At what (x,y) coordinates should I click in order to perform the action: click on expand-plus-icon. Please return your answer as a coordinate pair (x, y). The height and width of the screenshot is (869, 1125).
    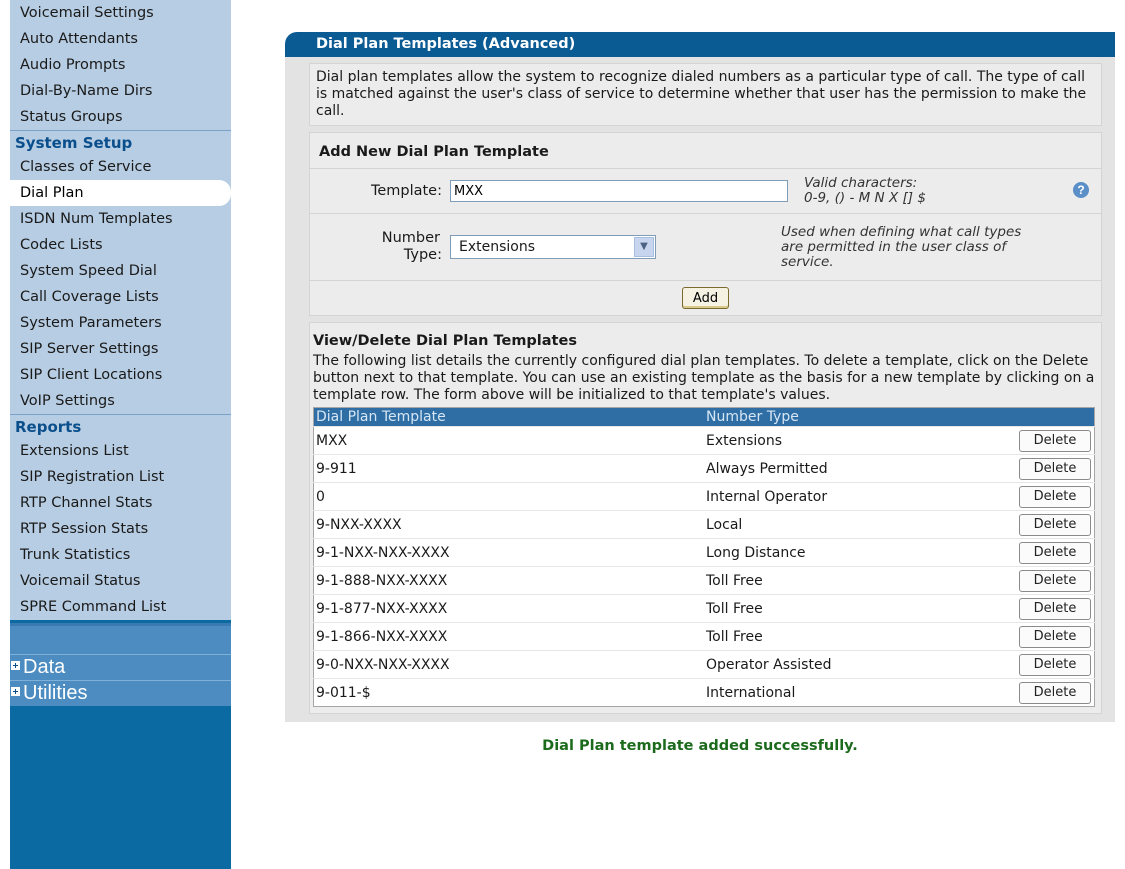
    Looking at the image, I should click on (15, 692).